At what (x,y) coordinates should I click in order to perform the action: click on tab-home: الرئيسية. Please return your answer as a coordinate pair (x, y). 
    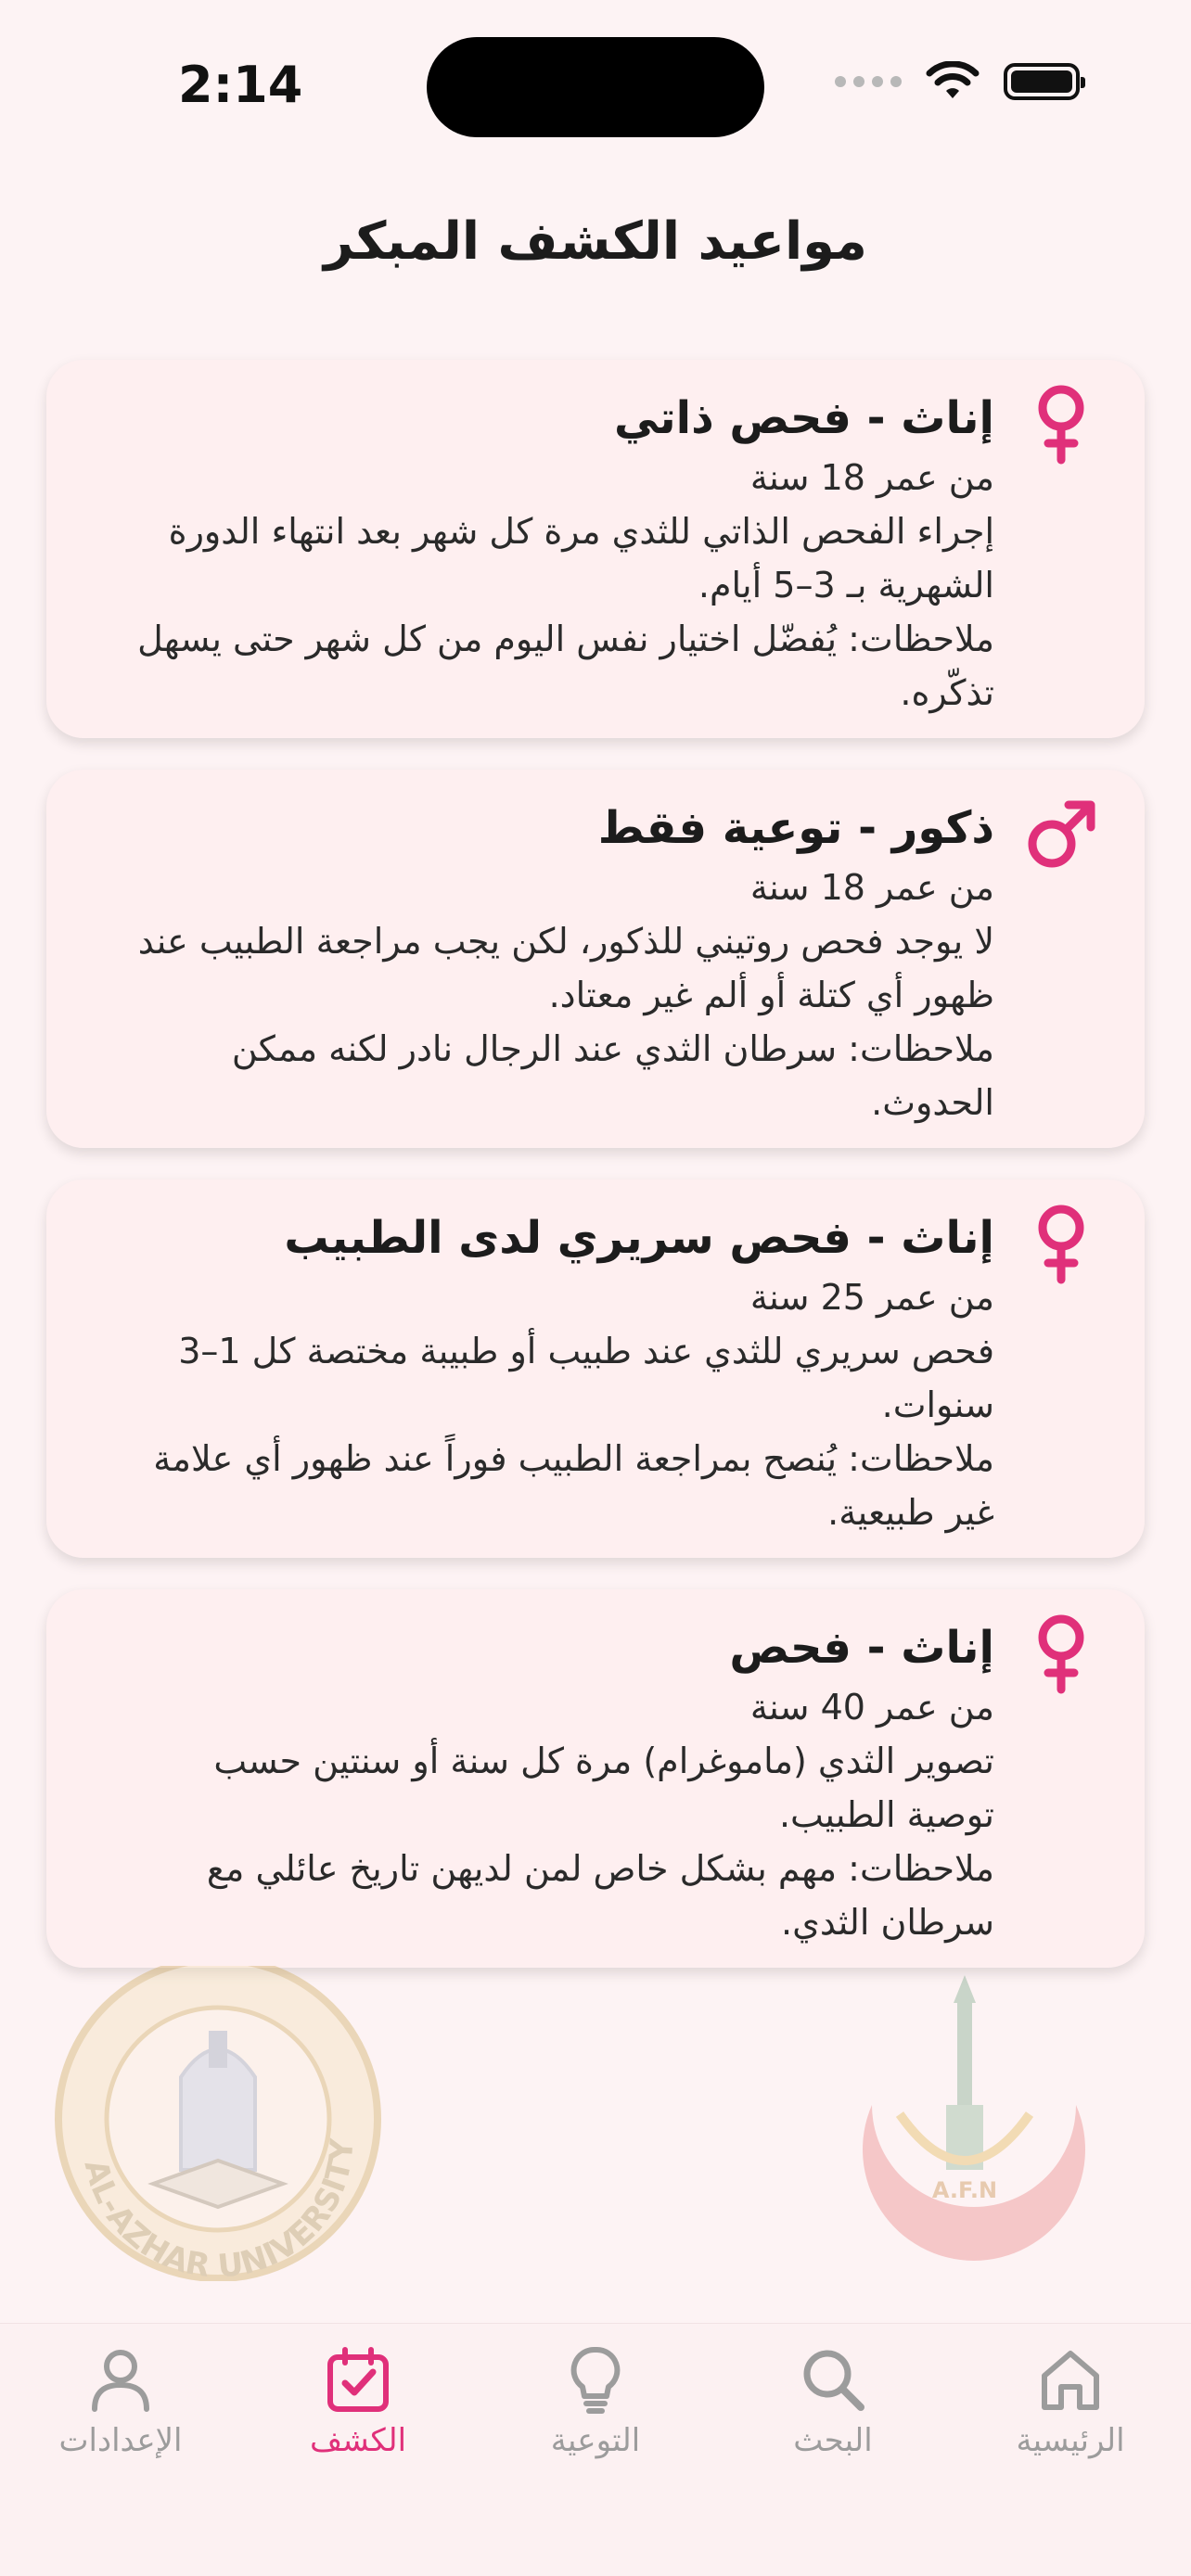
    Looking at the image, I should click on (1070, 2400).